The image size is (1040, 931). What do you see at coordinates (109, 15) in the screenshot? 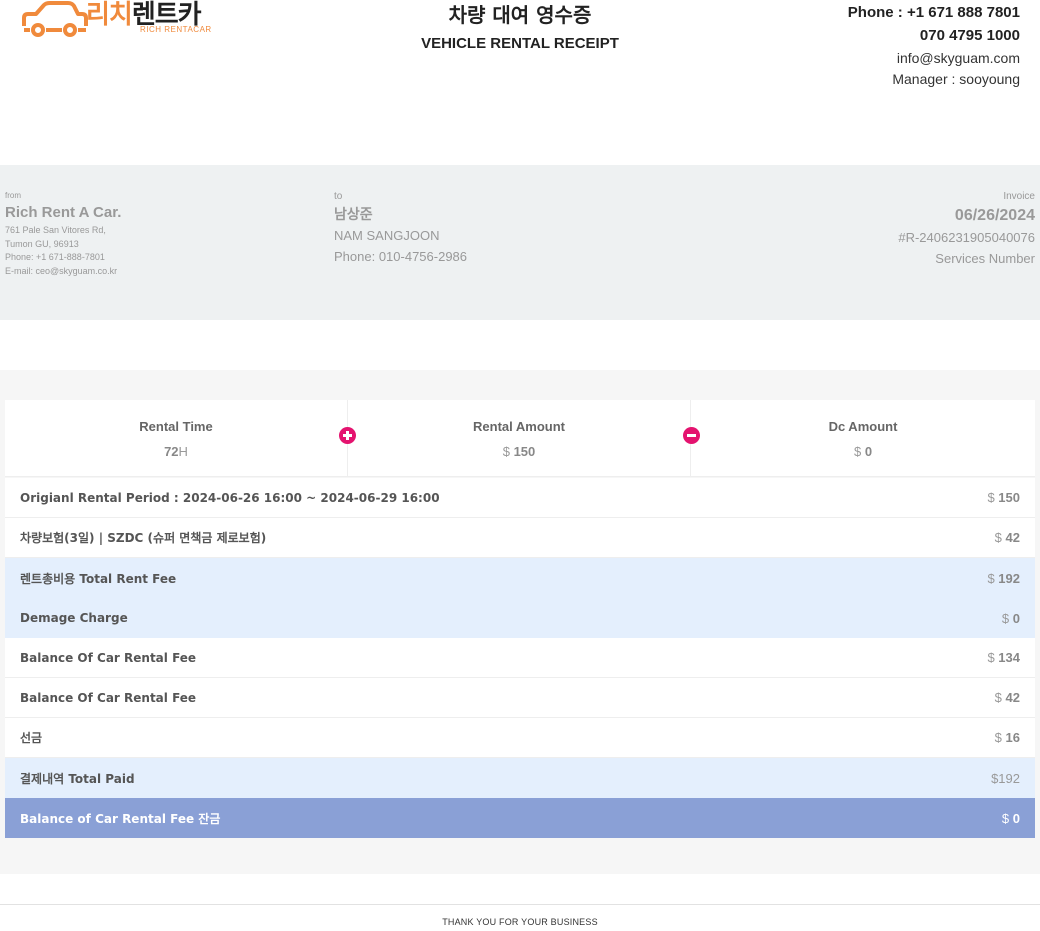
I see `logo-wordmark-part1: 리치` at bounding box center [109, 15].